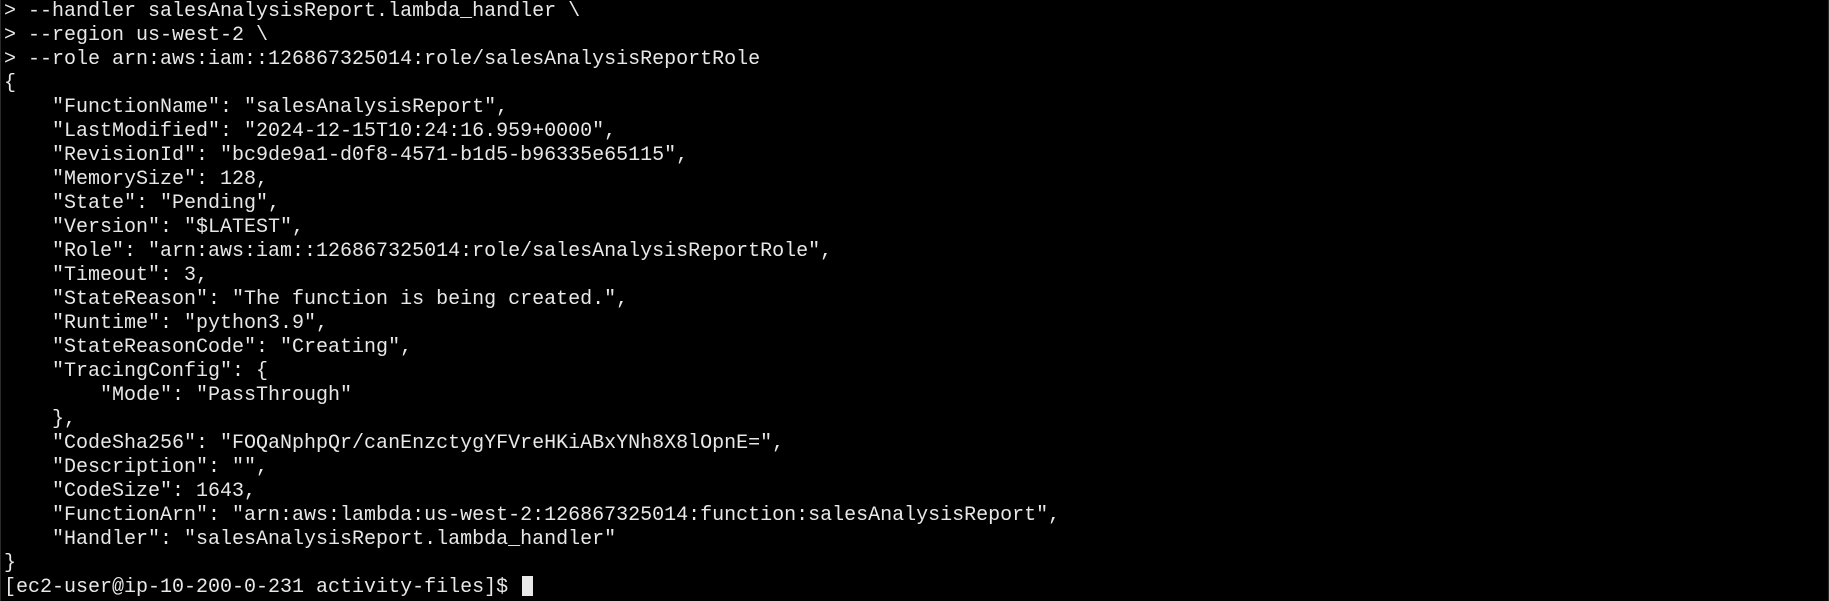 The height and width of the screenshot is (601, 1829). What do you see at coordinates (136, 179) in the screenshot?
I see `terminal-line: "MemorySize": 128,` at bounding box center [136, 179].